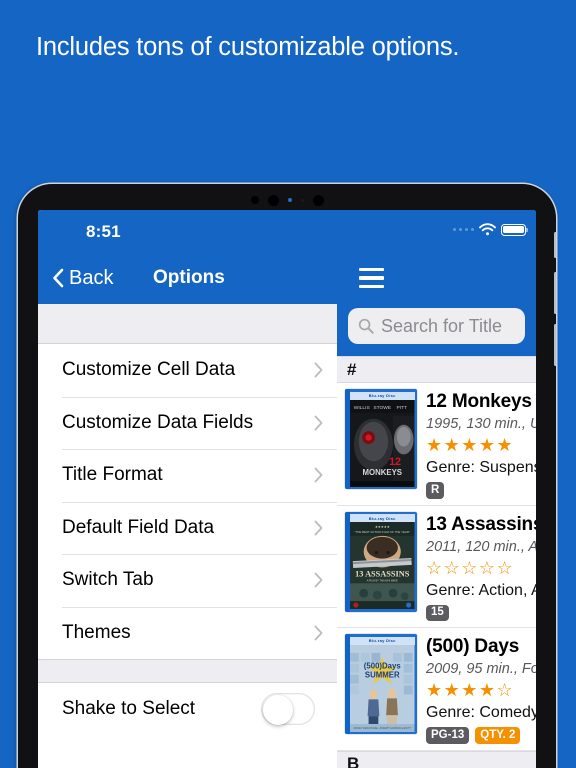 The image size is (576, 768). What do you see at coordinates (112, 475) in the screenshot?
I see `menu-item-label: Title Format` at bounding box center [112, 475].